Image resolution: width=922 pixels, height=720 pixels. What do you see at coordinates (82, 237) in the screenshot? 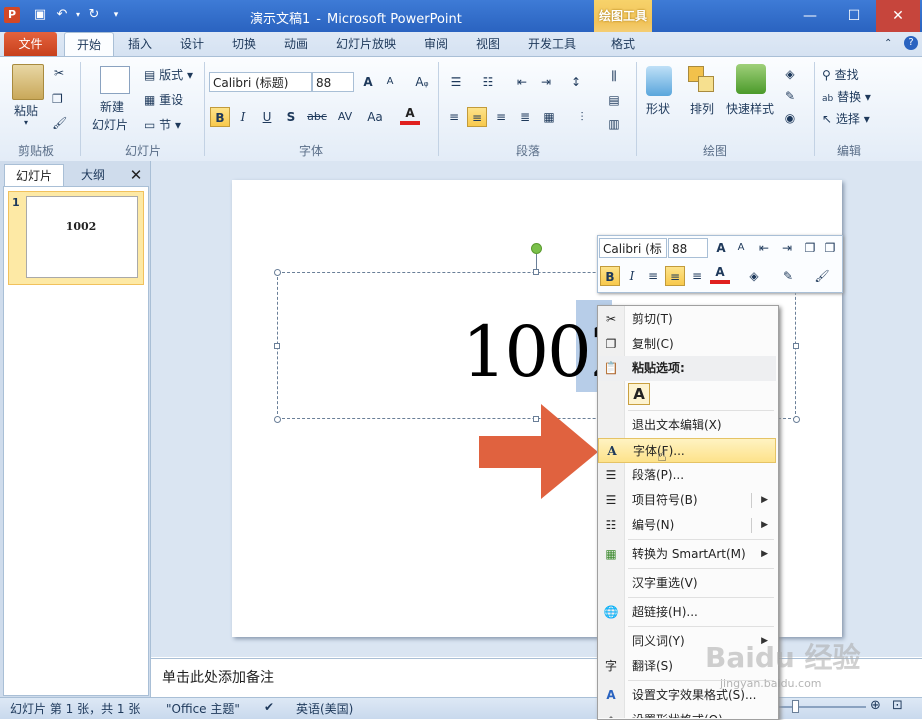
I see `slide-thumbnail` at bounding box center [82, 237].